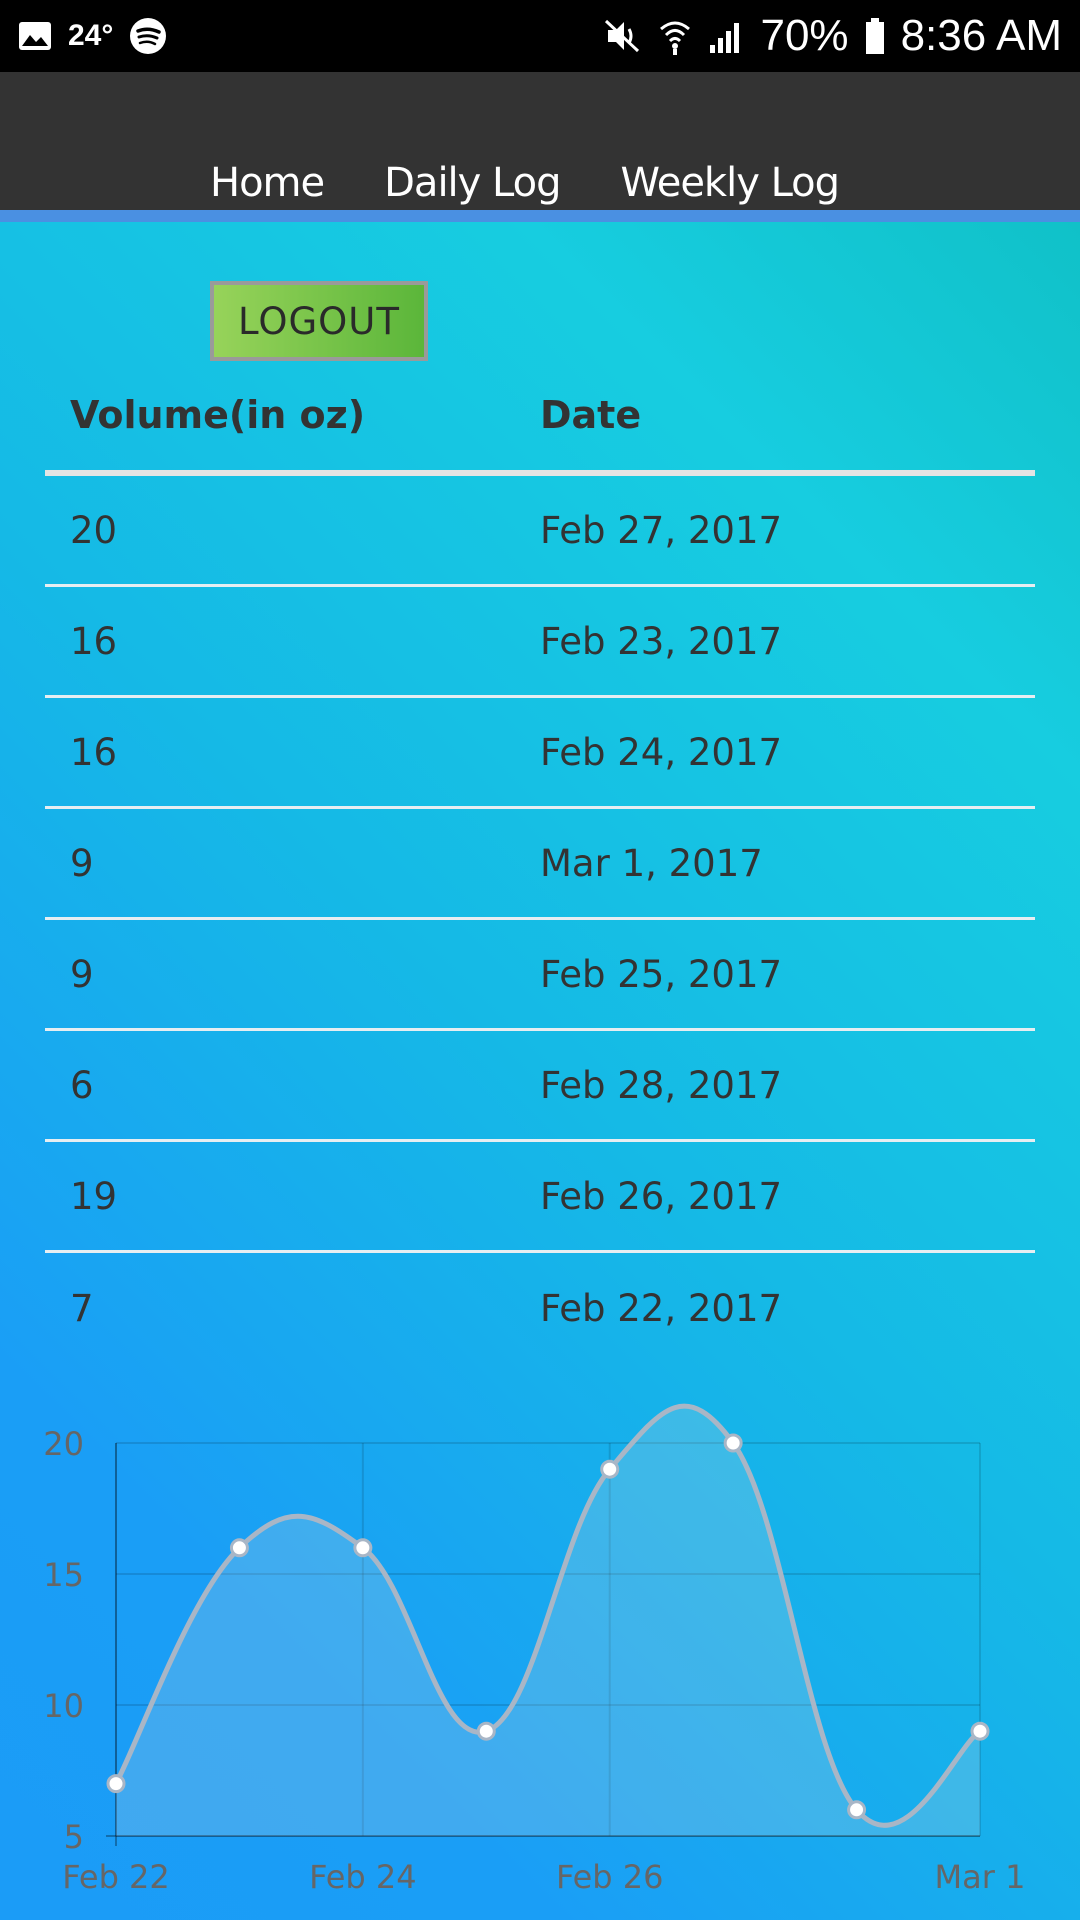 The height and width of the screenshot is (1920, 1080). I want to click on volume-cell: 7, so click(82, 1308).